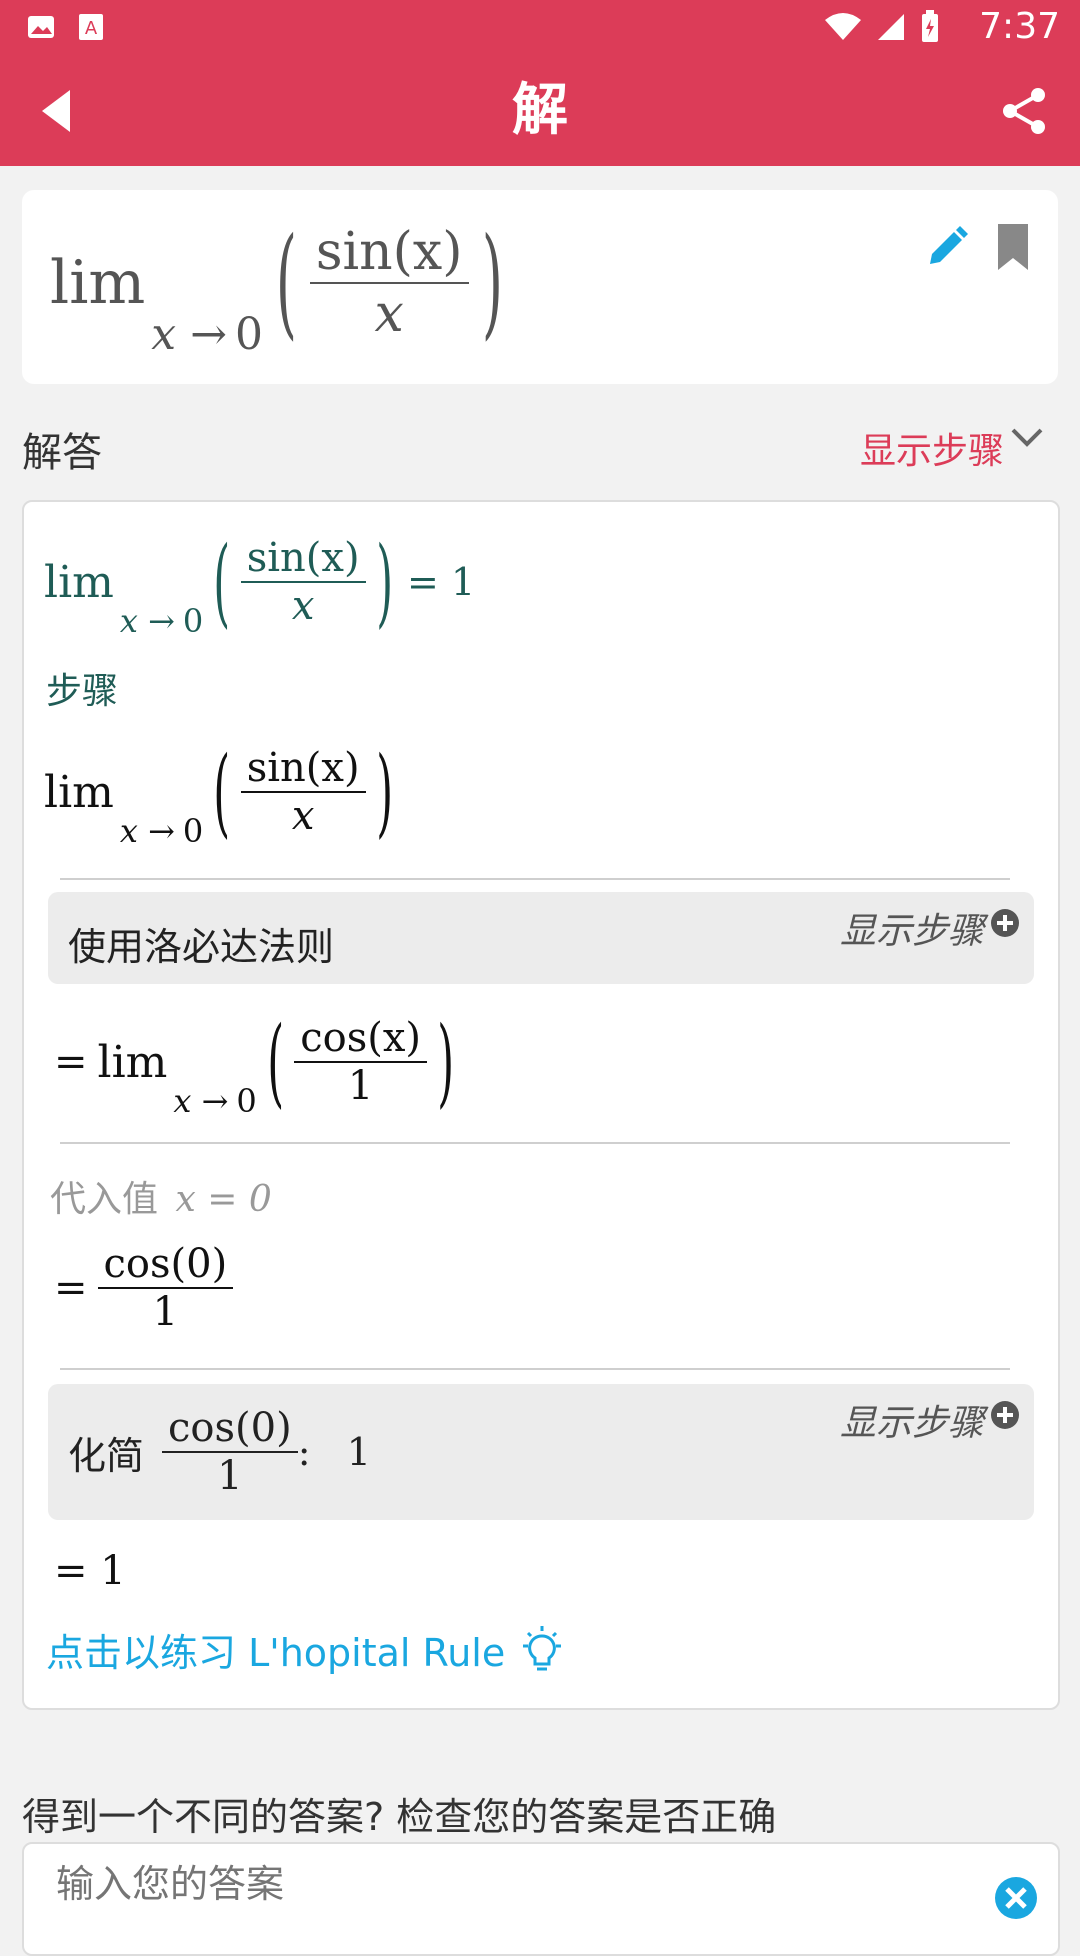 This screenshot has height=1956, width=1080. What do you see at coordinates (90, 1571) in the screenshot?
I see `final-result: = 1` at bounding box center [90, 1571].